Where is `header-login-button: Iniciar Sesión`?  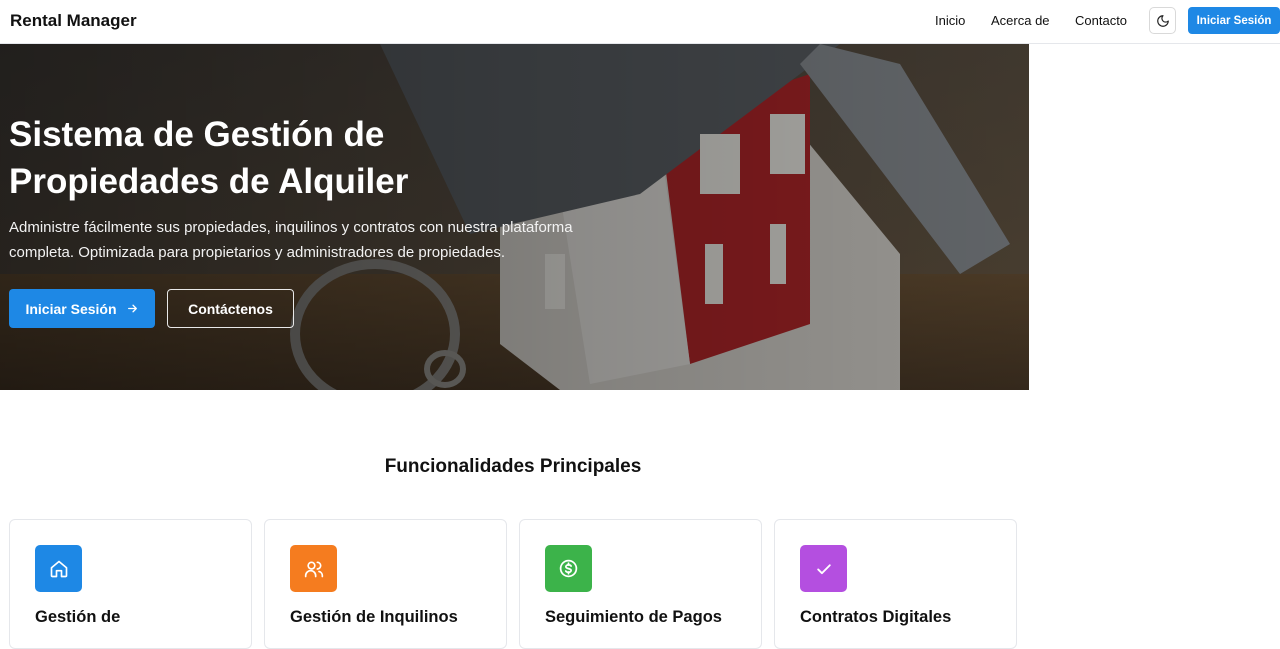 header-login-button: Iniciar Sesión is located at coordinates (1234, 20).